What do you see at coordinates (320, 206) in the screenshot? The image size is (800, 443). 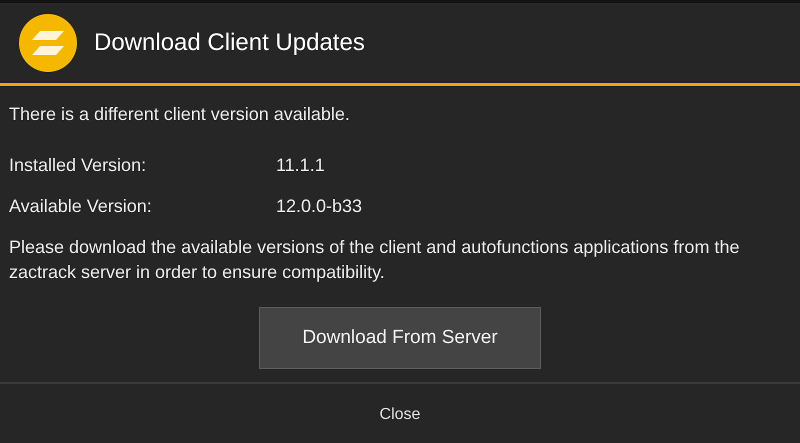 I see `version-value: 12.0.0-b33` at bounding box center [320, 206].